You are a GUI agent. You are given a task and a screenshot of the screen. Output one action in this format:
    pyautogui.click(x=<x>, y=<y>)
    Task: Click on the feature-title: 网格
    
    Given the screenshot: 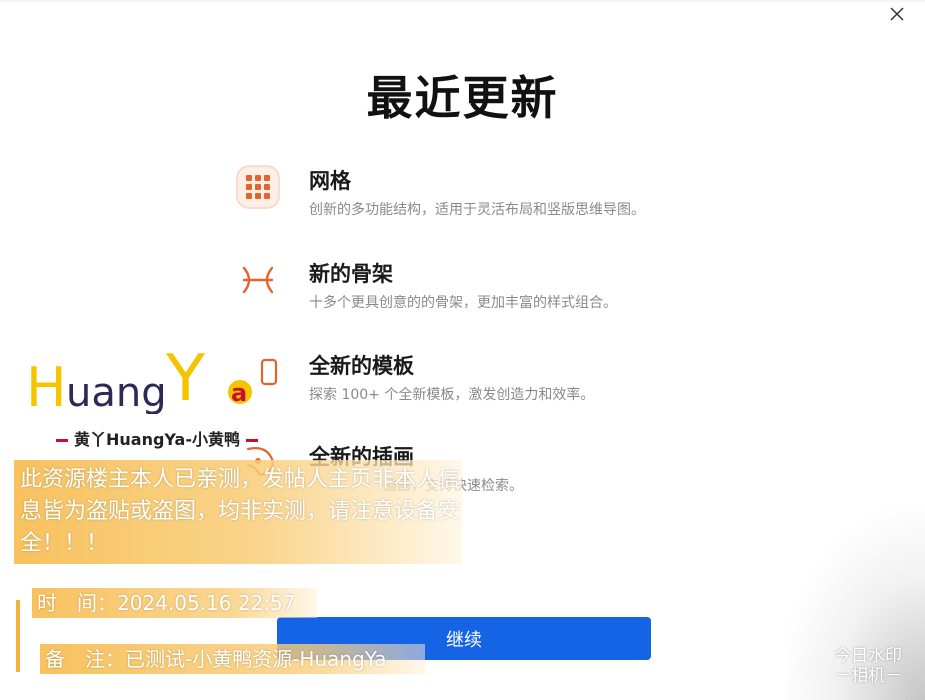 What is the action you would take?
    pyautogui.click(x=330, y=181)
    